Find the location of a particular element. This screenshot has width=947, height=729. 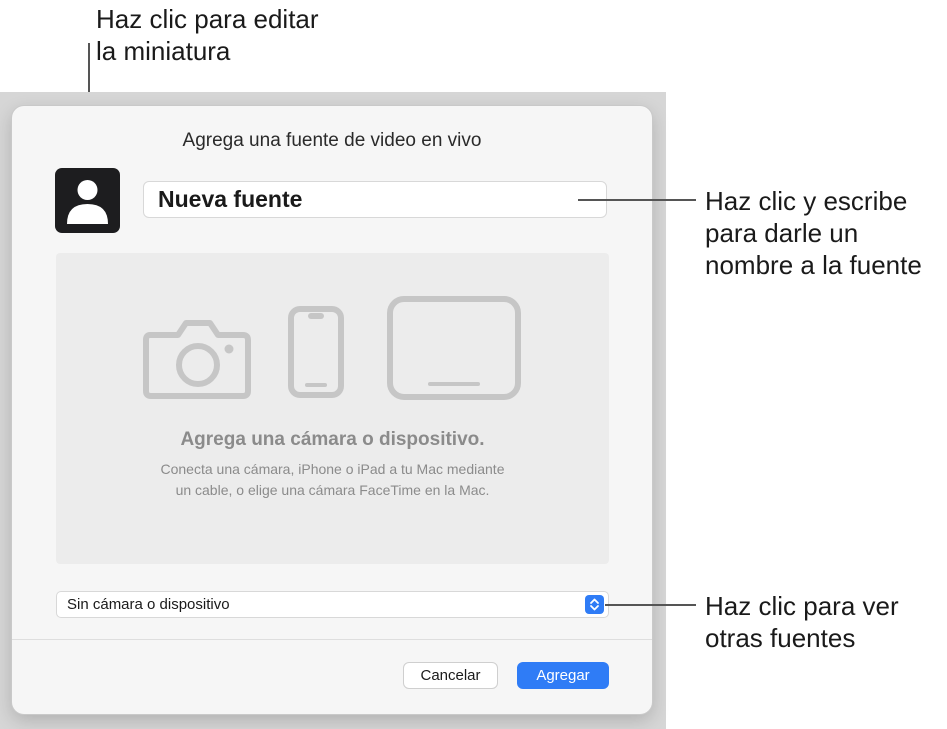

callout-edit-thumbnail: Haz clic para editar la miniatura is located at coordinates (207, 35).